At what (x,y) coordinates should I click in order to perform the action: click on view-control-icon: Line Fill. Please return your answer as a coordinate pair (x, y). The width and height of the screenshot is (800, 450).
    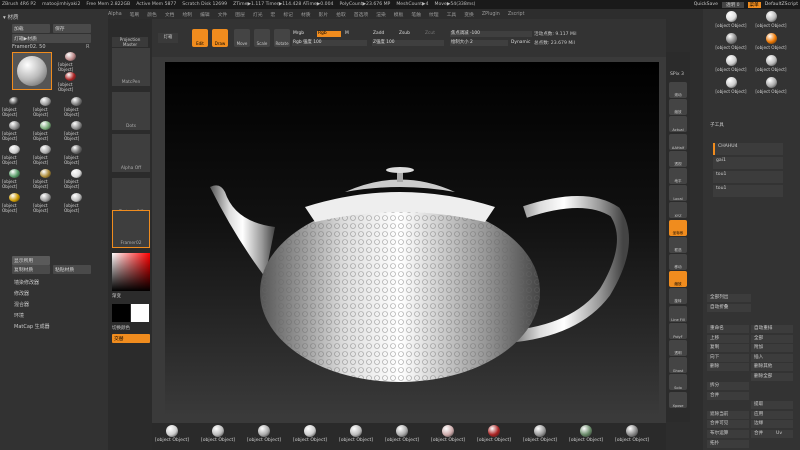
    Looking at the image, I should click on (678, 313).